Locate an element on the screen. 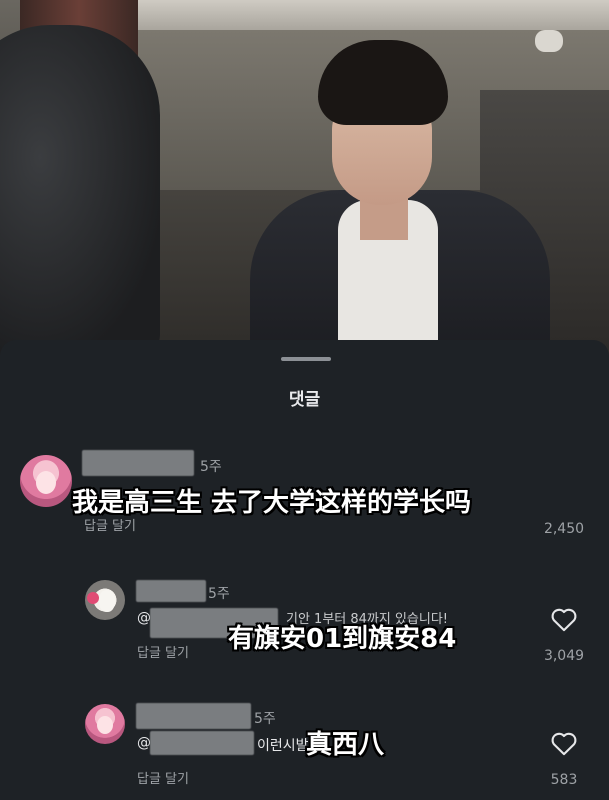 The width and height of the screenshot is (609, 800). caption-overlay: 有旗安01到旗安84 is located at coordinates (342, 639).